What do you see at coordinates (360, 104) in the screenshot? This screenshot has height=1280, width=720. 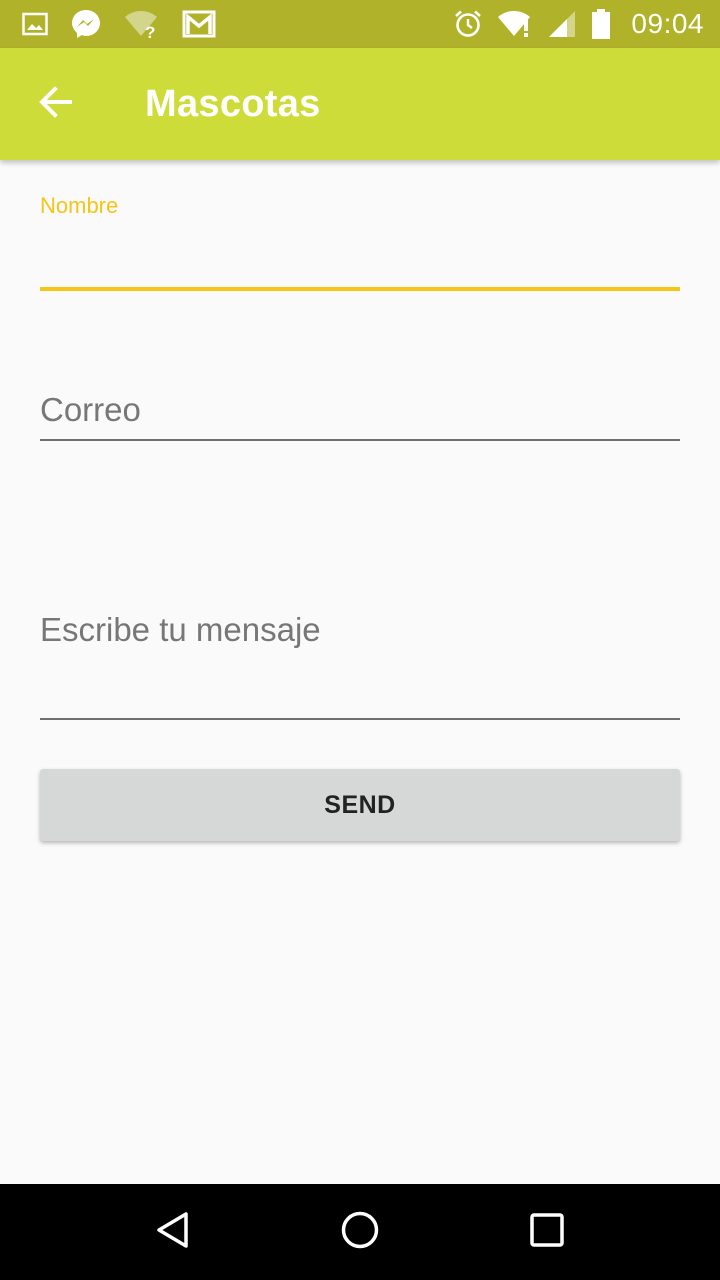 I see `app-bar: Mascotas` at bounding box center [360, 104].